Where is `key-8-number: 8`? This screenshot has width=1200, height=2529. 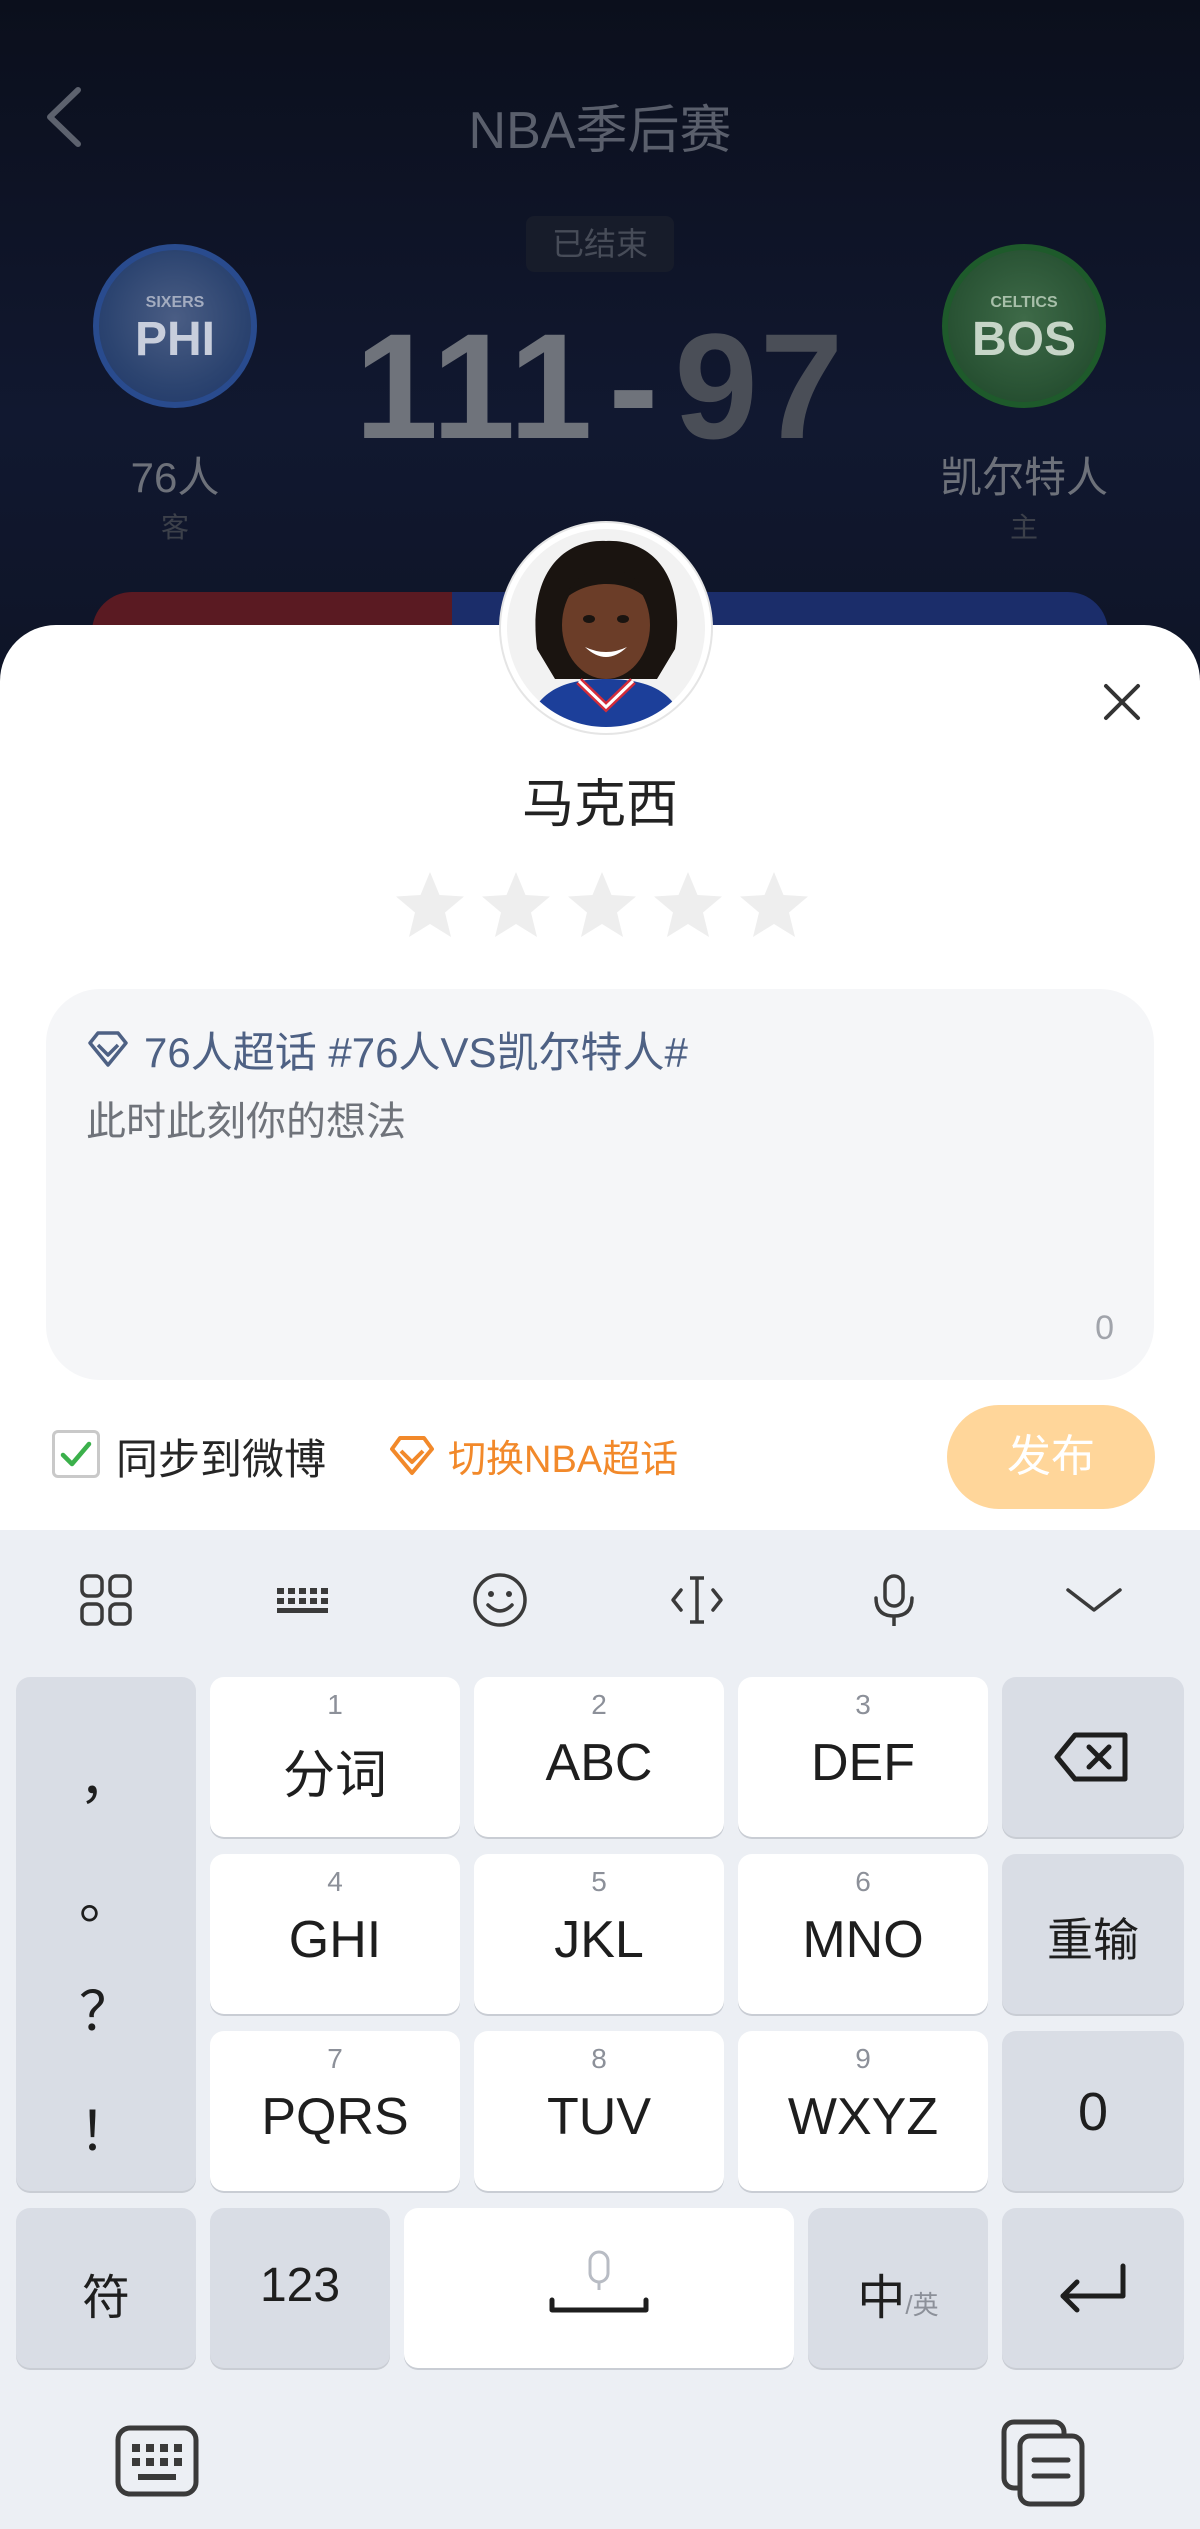 key-8-number: 8 is located at coordinates (599, 2058).